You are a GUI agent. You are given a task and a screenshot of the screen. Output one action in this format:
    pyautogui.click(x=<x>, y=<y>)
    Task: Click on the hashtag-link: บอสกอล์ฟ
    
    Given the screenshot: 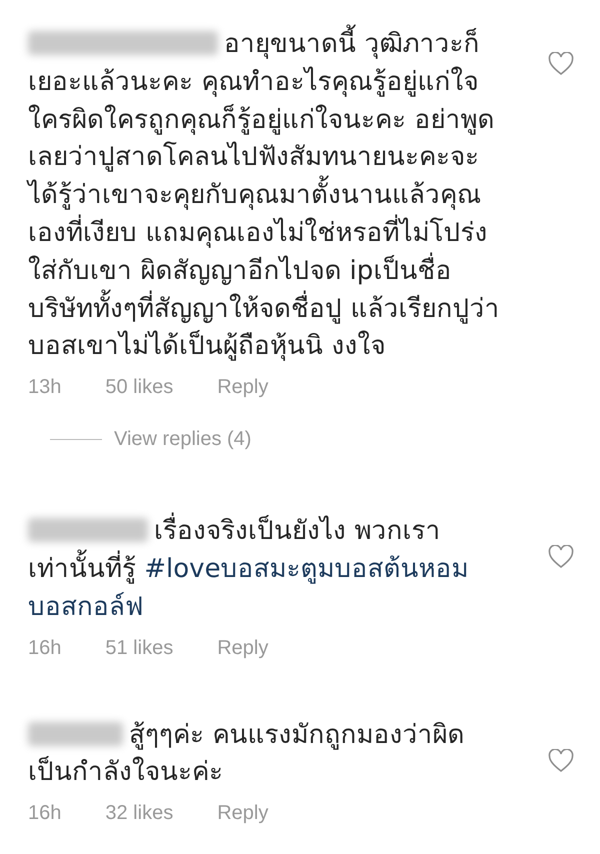 What is the action you would take?
    pyautogui.click(x=85, y=607)
    